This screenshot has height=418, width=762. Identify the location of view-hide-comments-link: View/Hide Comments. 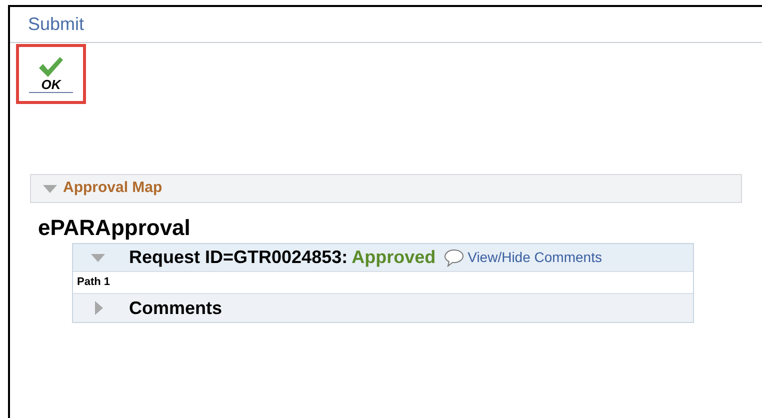
(535, 257).